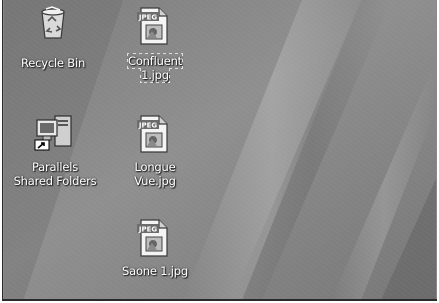 This screenshot has height=303, width=439. Describe the element at coordinates (53, 133) in the screenshot. I see `network-computer-icon` at that location.